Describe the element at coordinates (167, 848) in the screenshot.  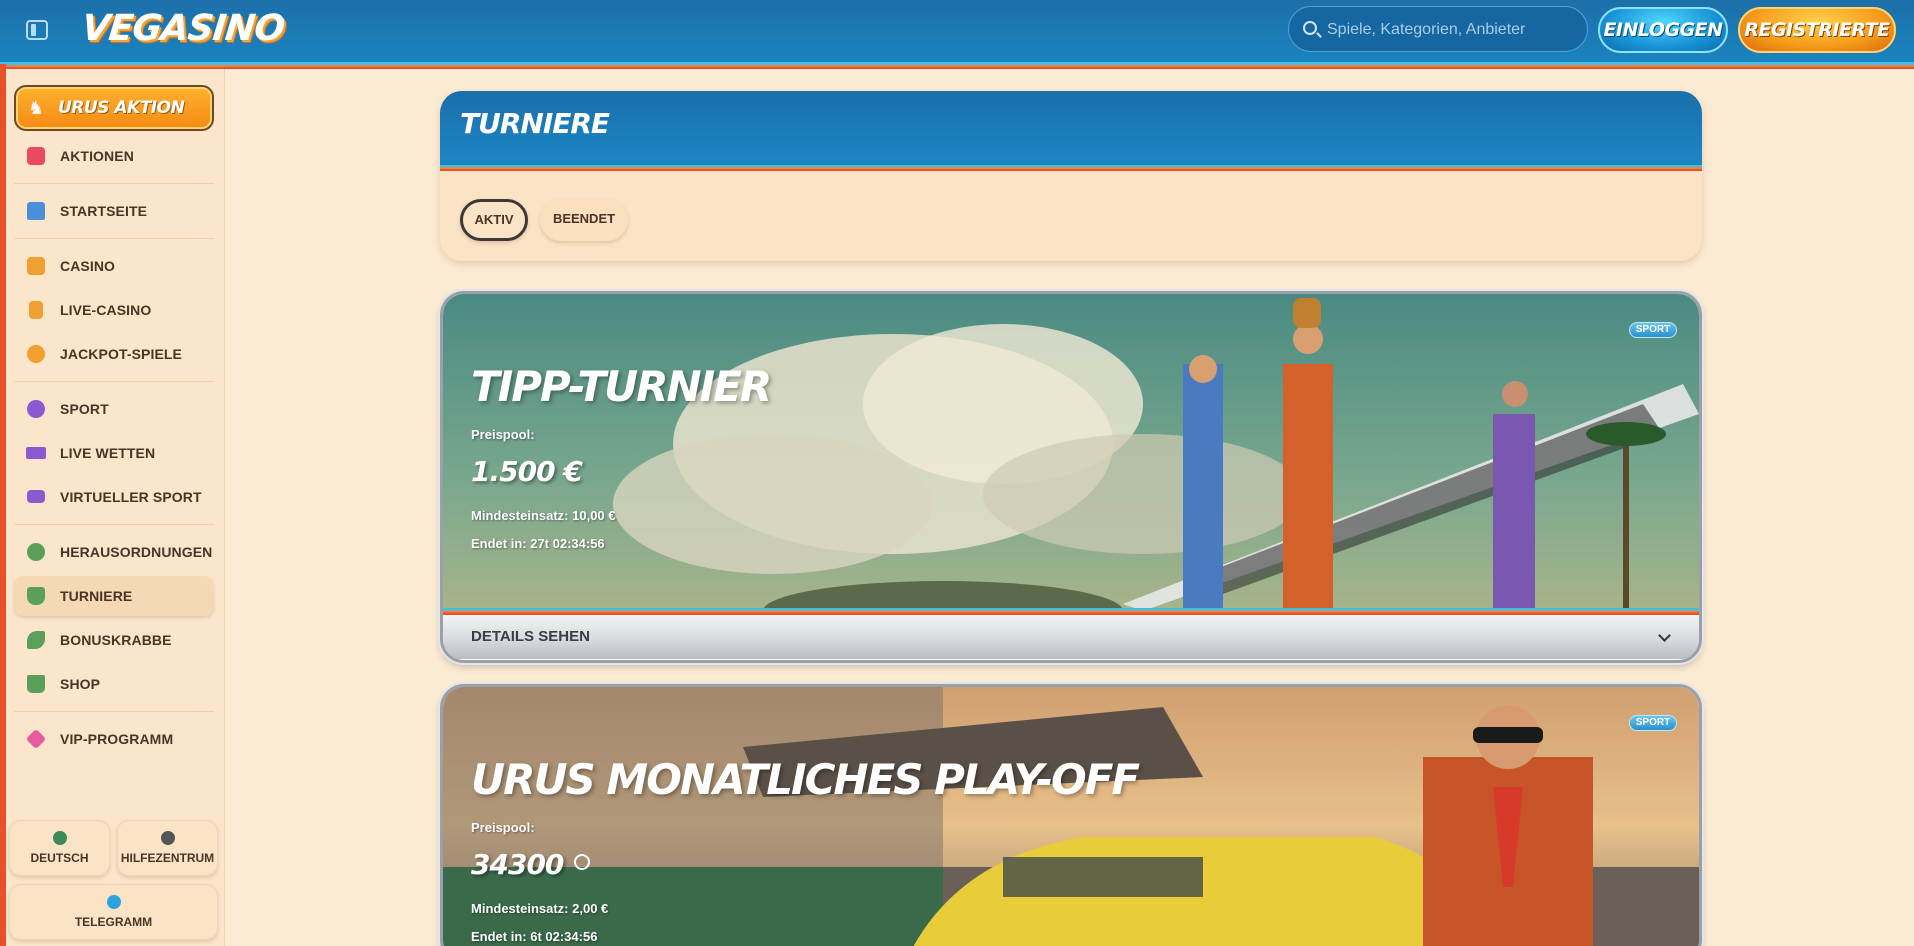
I see `help-center-button: HILFEZENTRUM` at that location.